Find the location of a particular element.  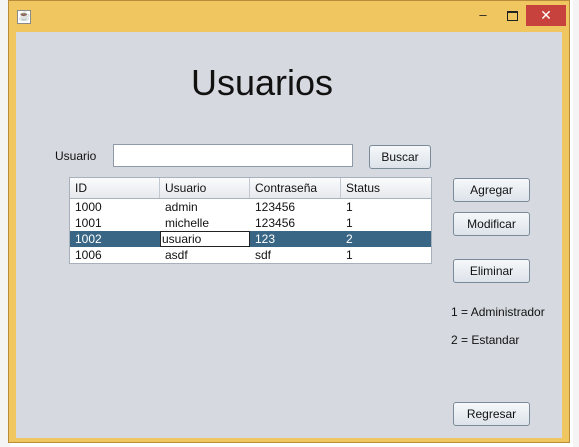

legend-administrador: 1 = Administrador is located at coordinates (498, 312).